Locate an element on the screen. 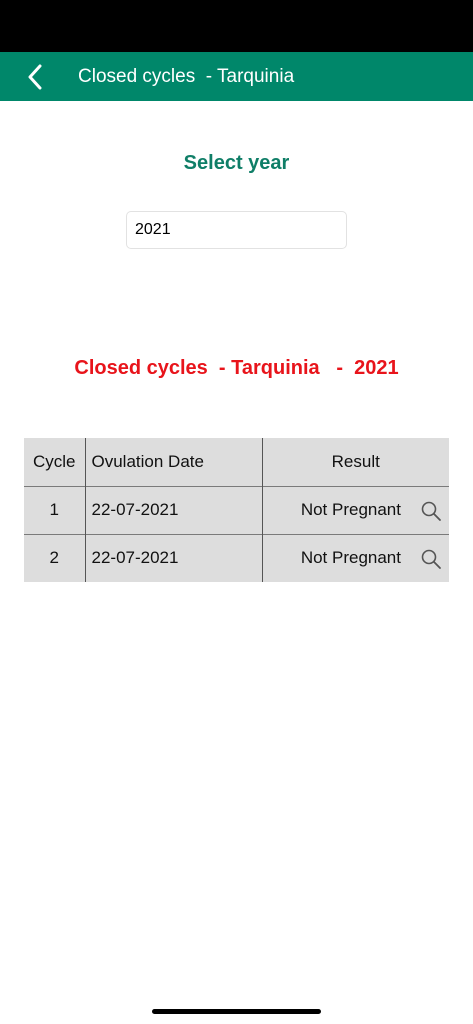  table-header-row: Cycle Ovulation Date Result is located at coordinates (236, 462).